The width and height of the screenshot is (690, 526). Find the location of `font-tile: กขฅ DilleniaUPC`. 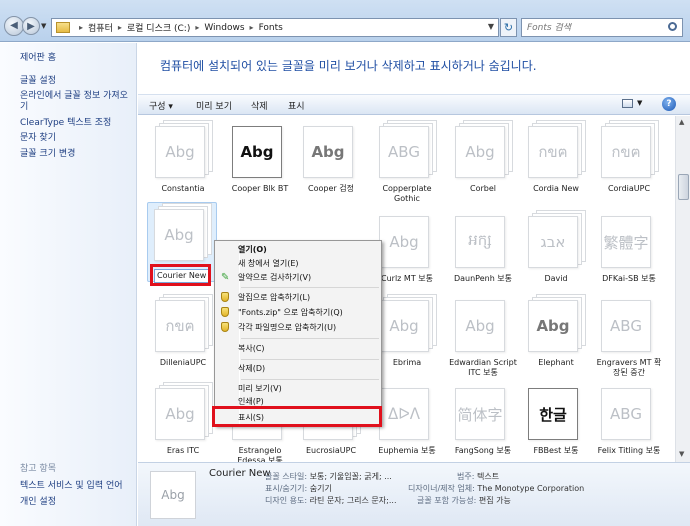

font-tile: กขฅ DilleniaUPC is located at coordinates (183, 331).